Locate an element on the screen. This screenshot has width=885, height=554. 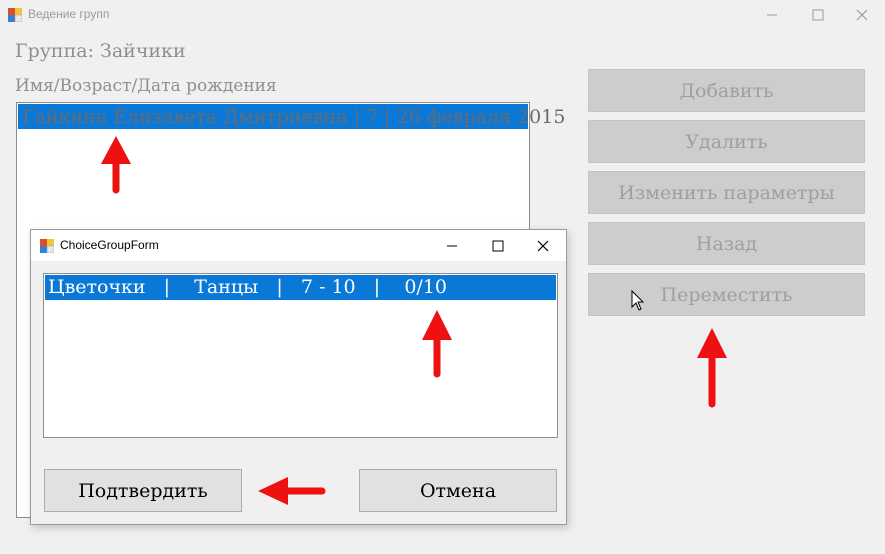
add-button: Добавить is located at coordinates (726, 90).